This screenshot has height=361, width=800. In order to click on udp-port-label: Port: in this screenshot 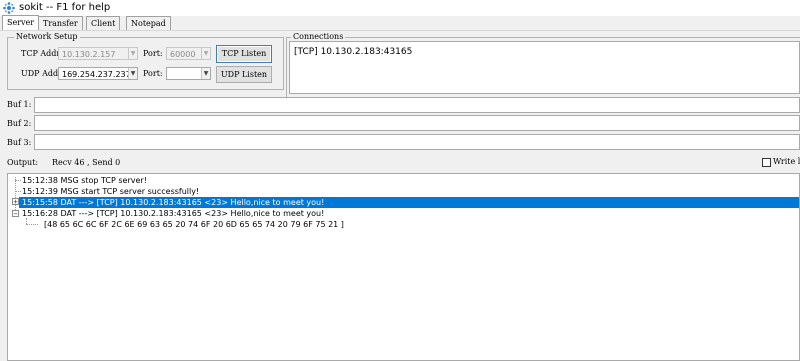, I will do `click(153, 73)`.